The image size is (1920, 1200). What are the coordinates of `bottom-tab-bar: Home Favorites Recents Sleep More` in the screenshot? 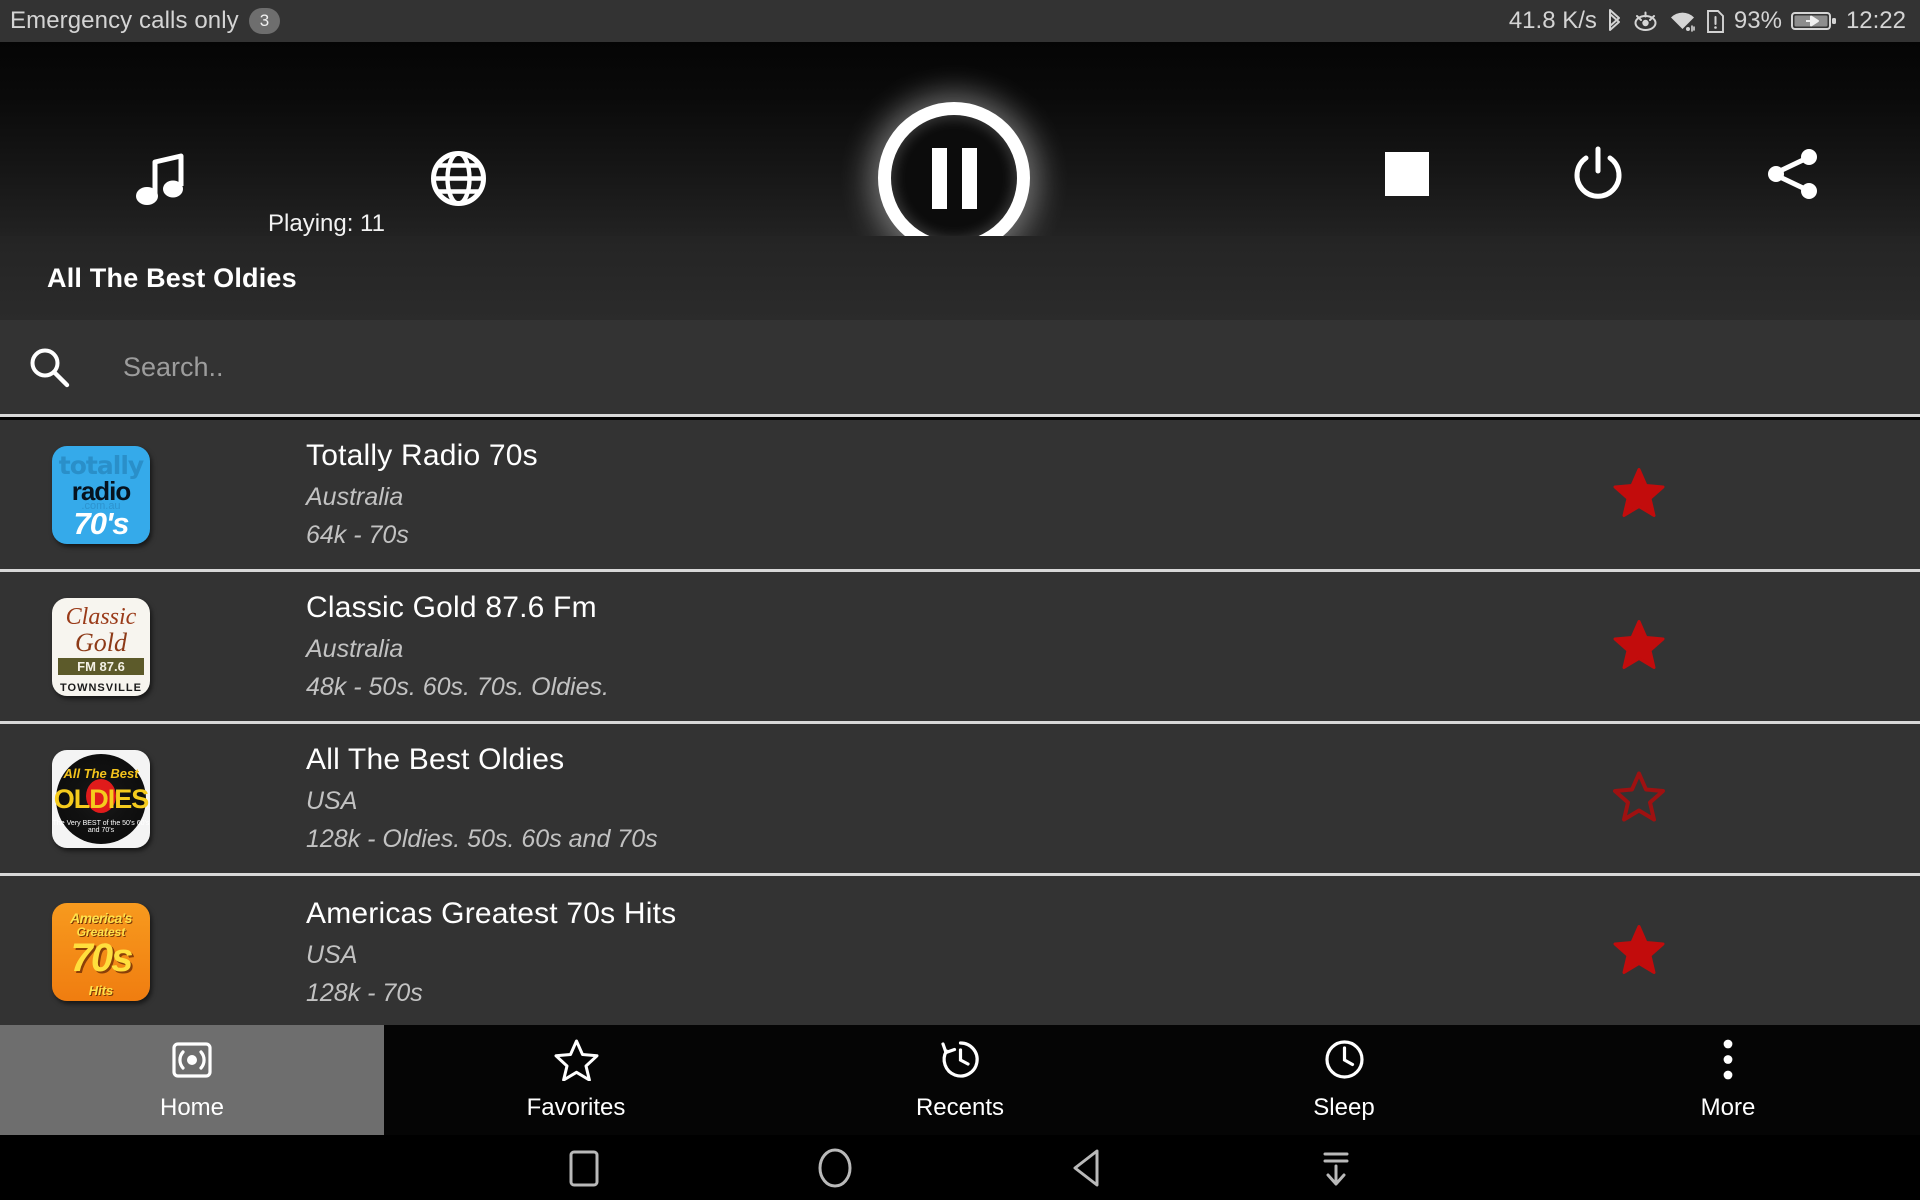 It's located at (960, 1080).